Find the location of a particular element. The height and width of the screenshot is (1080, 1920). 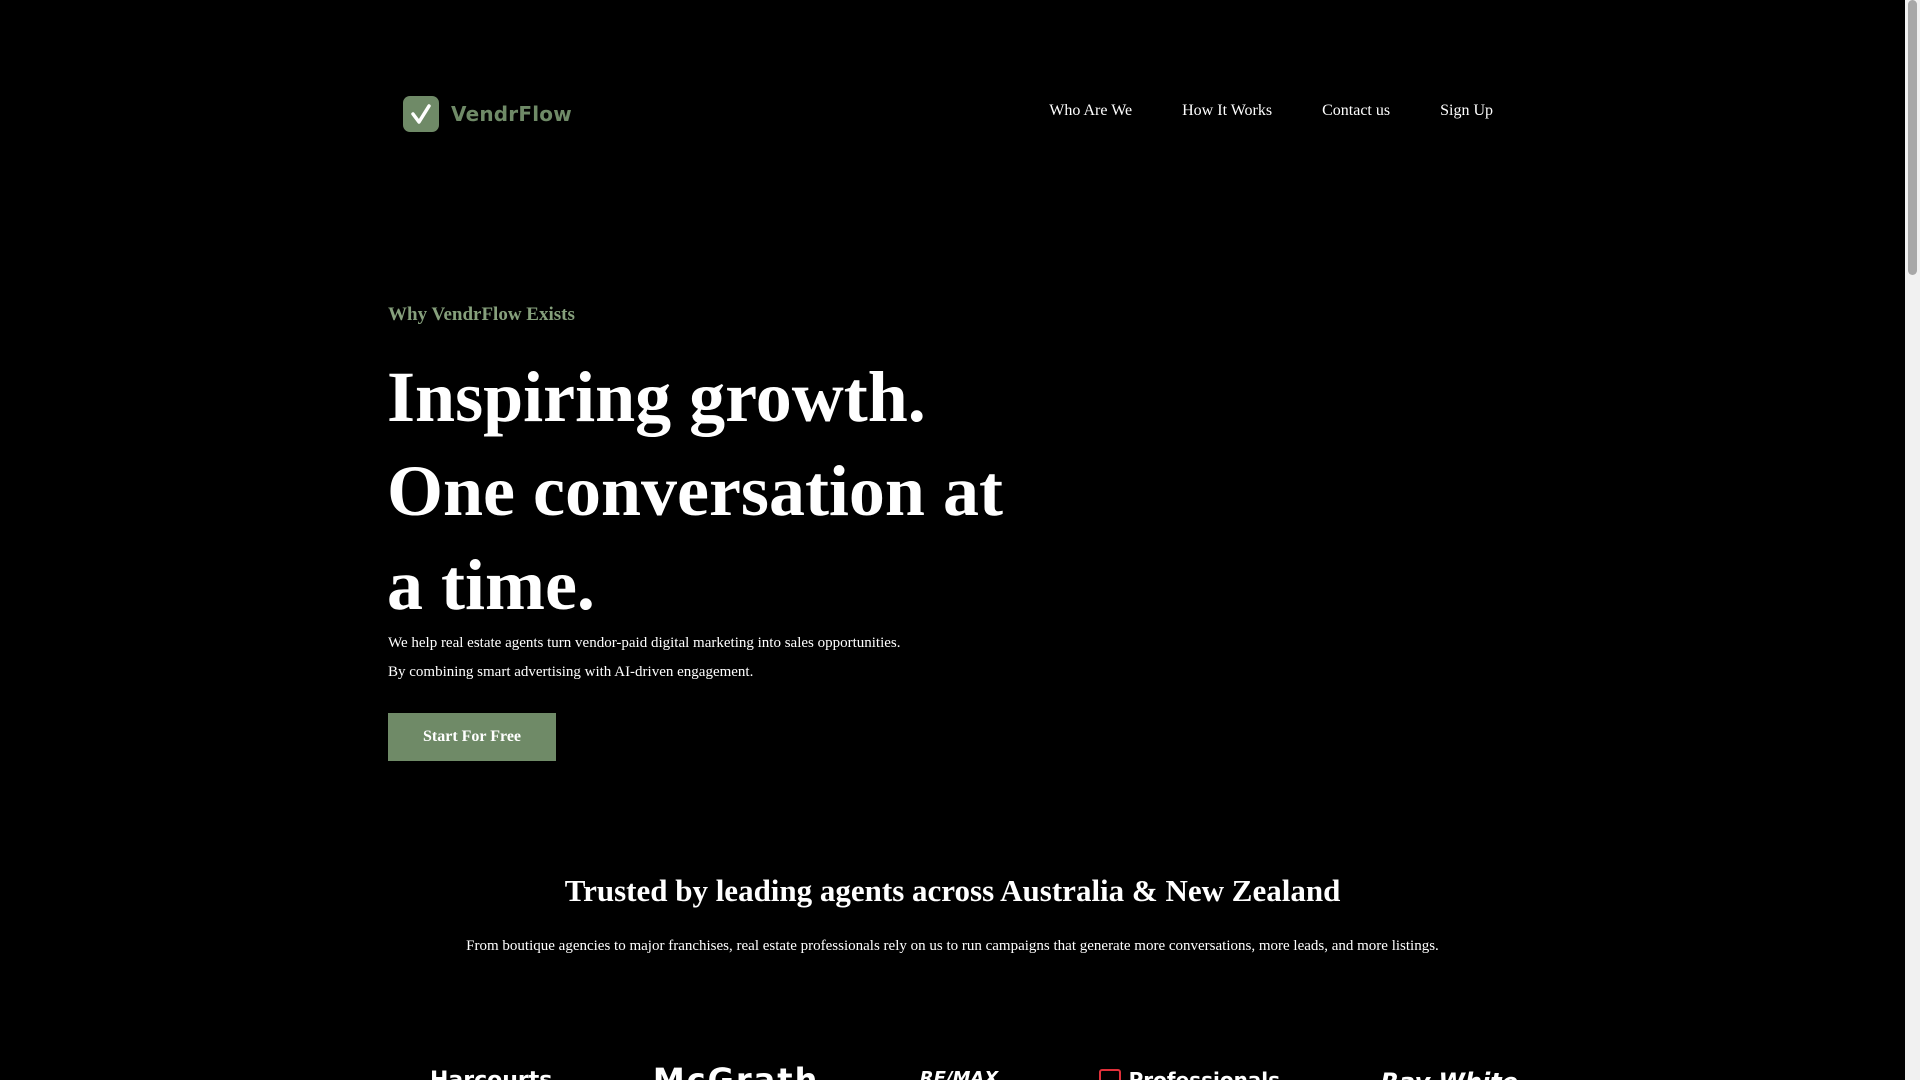

brand-professionals: Professionals is located at coordinates (1189, 1074).